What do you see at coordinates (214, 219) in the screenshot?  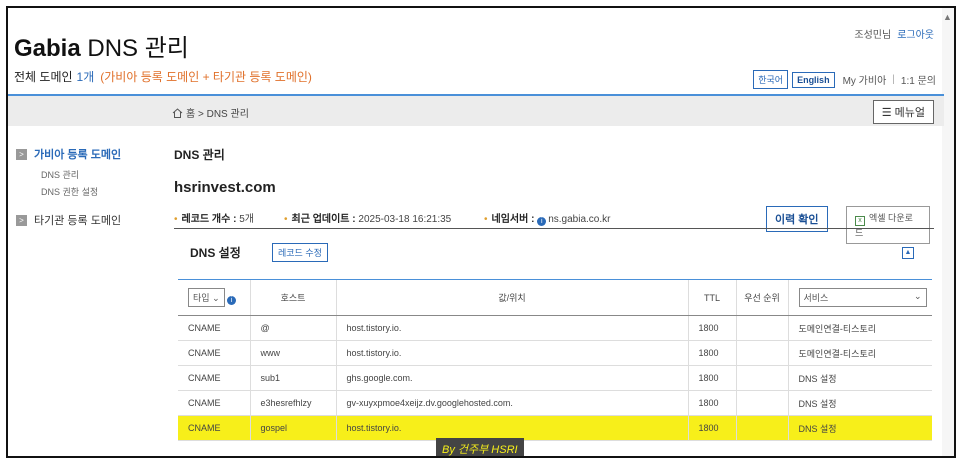 I see `record-count: • 레코드 개수 : 5개` at bounding box center [214, 219].